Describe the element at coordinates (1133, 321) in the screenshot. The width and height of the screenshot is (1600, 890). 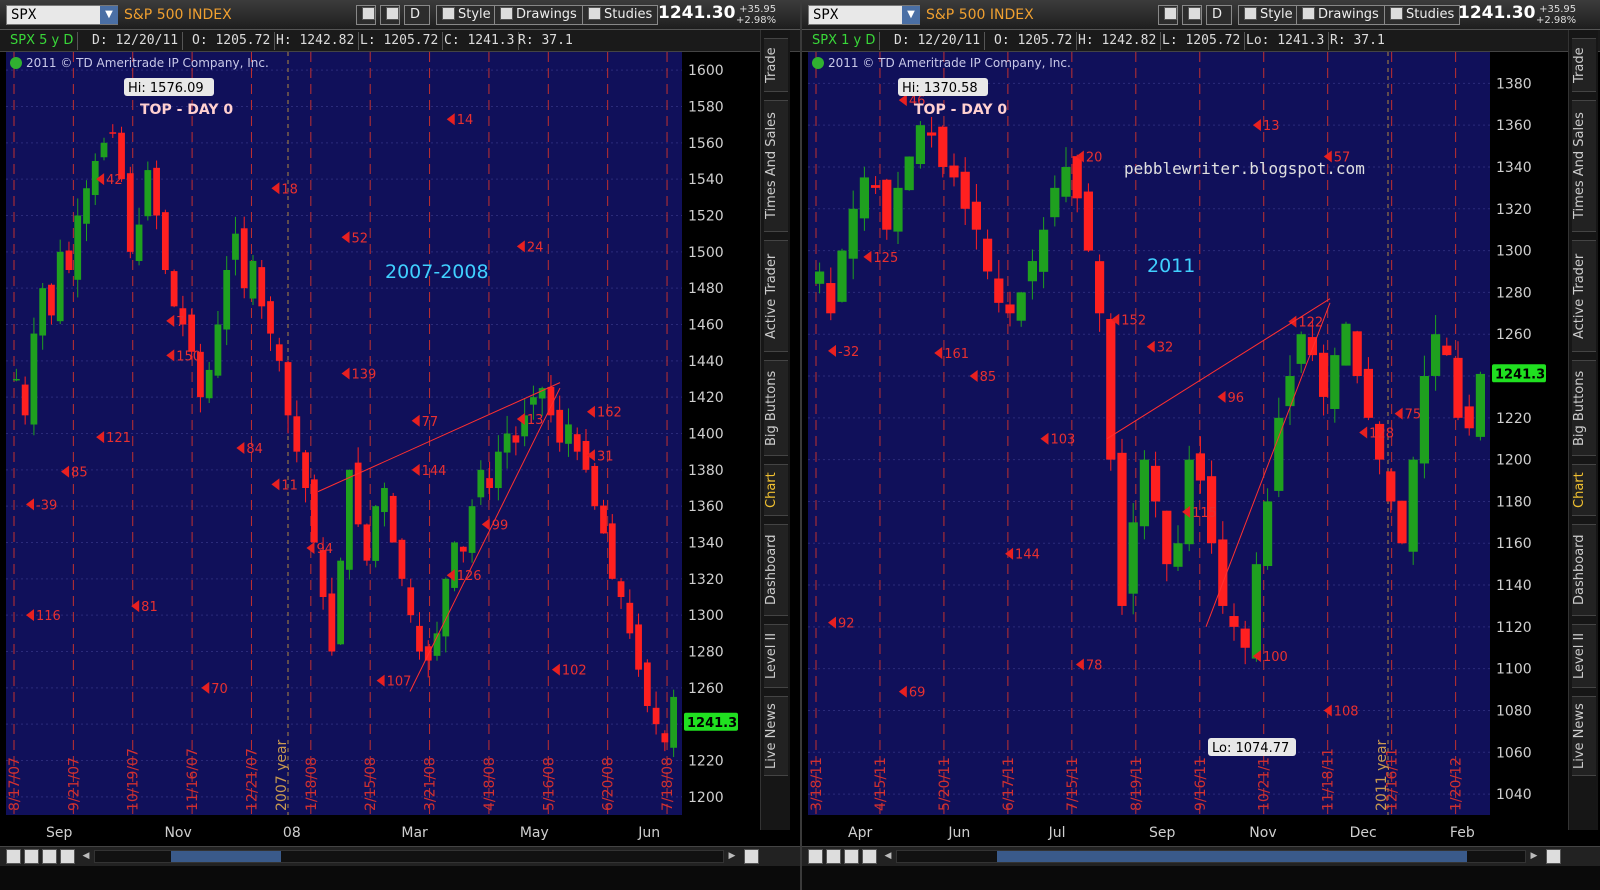
I see `day-count-label: 152` at that location.